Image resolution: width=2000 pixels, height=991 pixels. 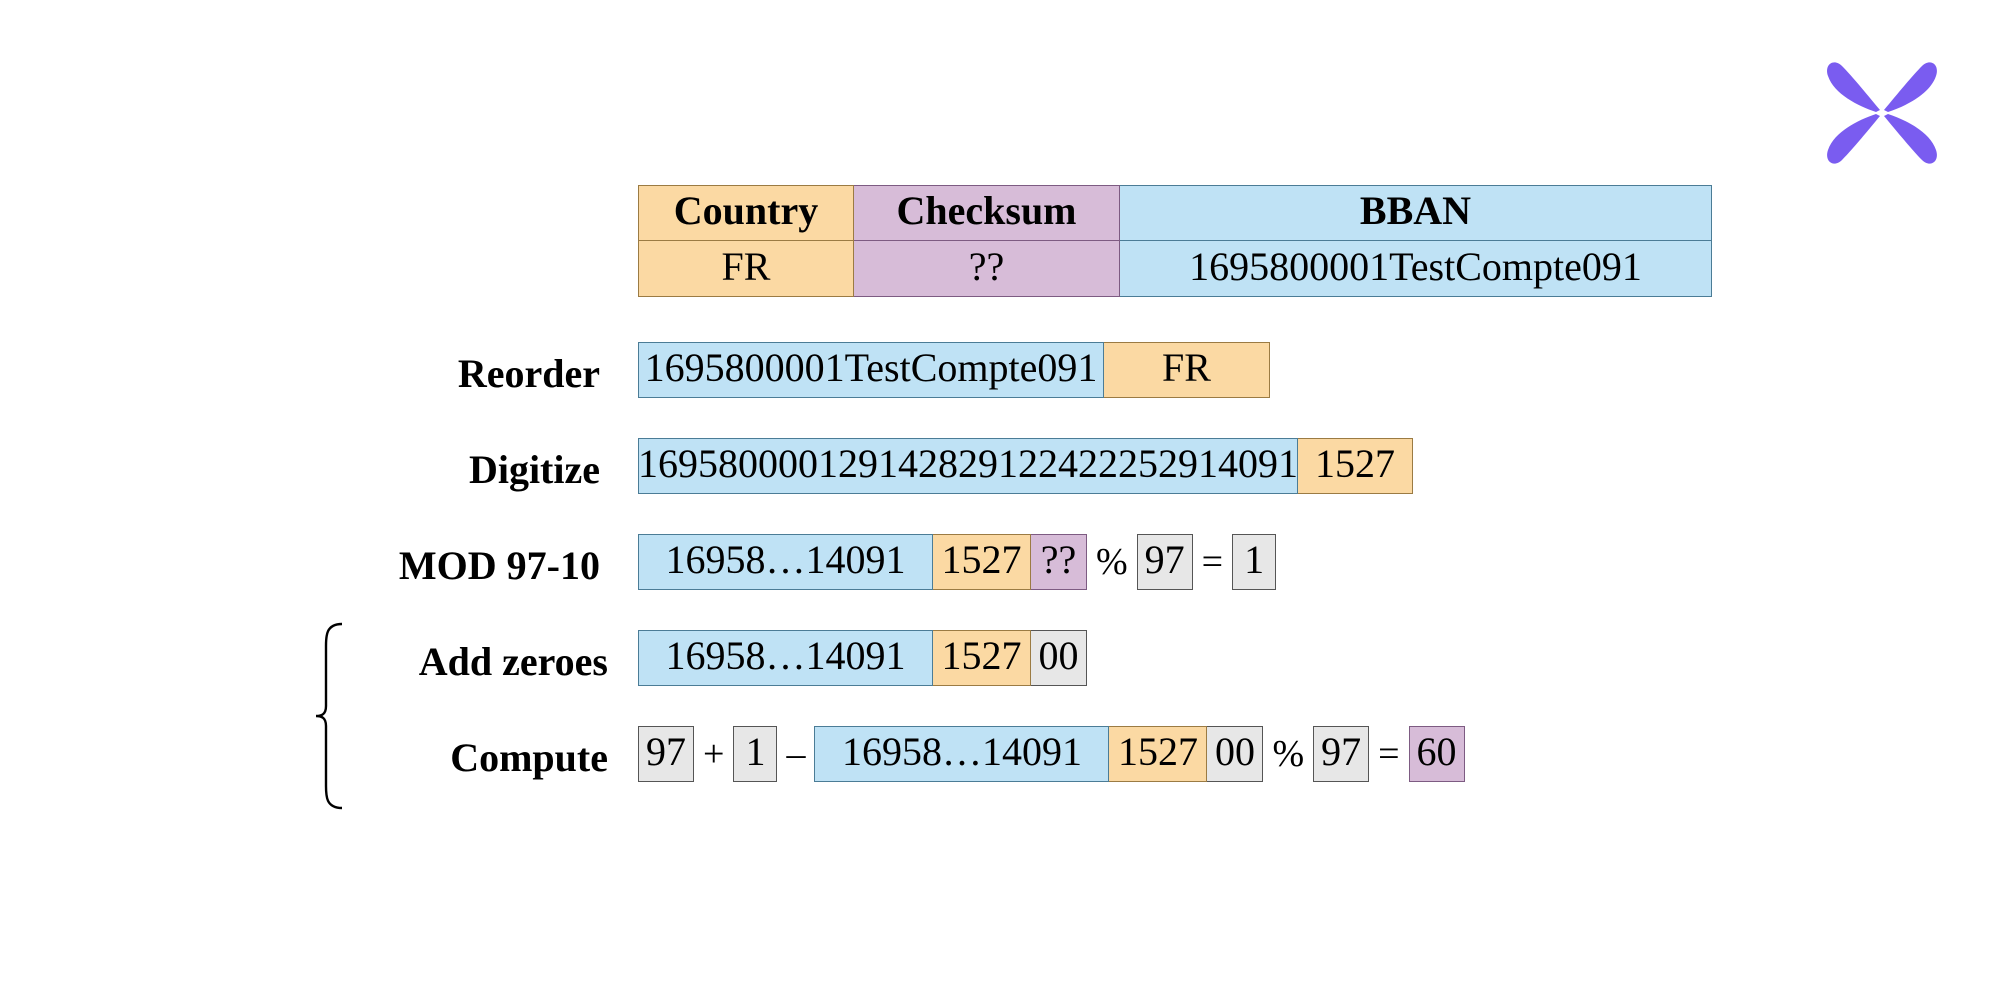 I want to click on step-expression: 16958…14091 1527??% 97 = 1, so click(x=957, y=562).